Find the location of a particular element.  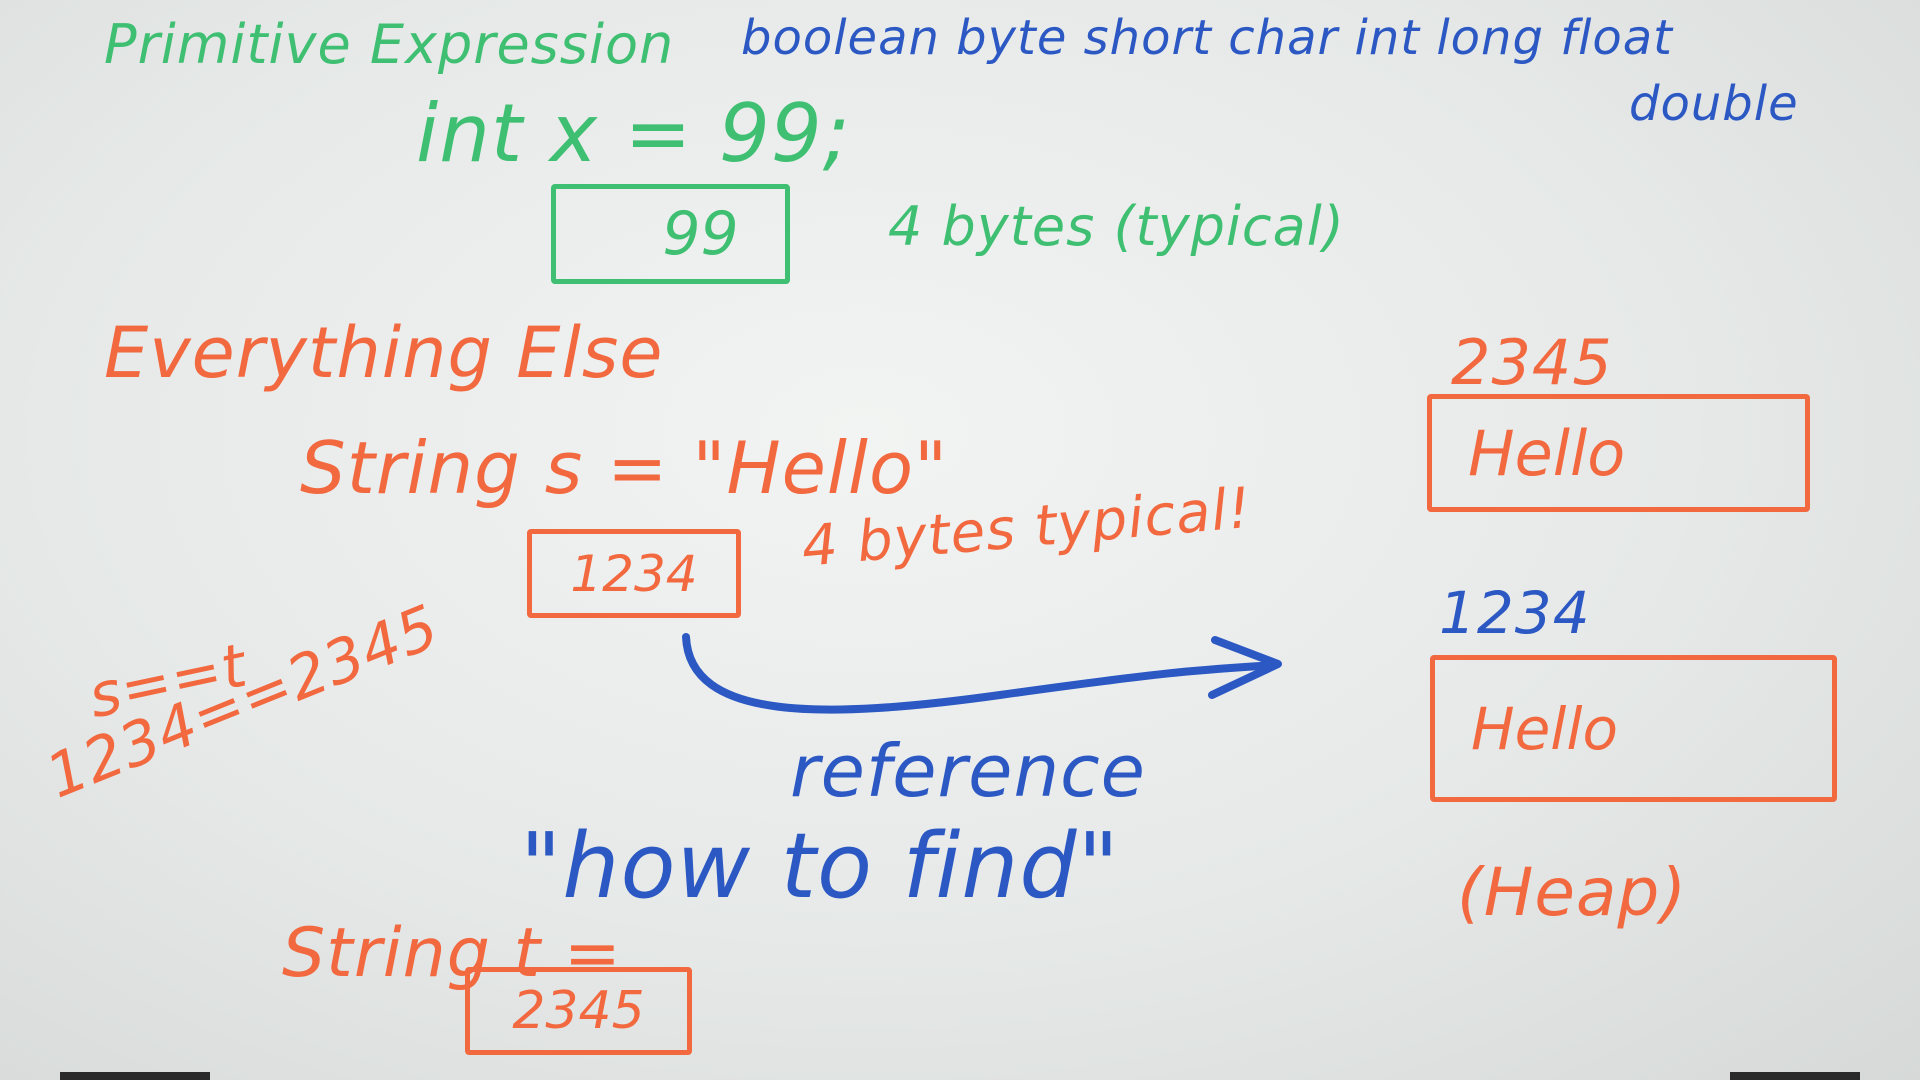

heap-object-address: 2345 is located at coordinates (1532, 362).